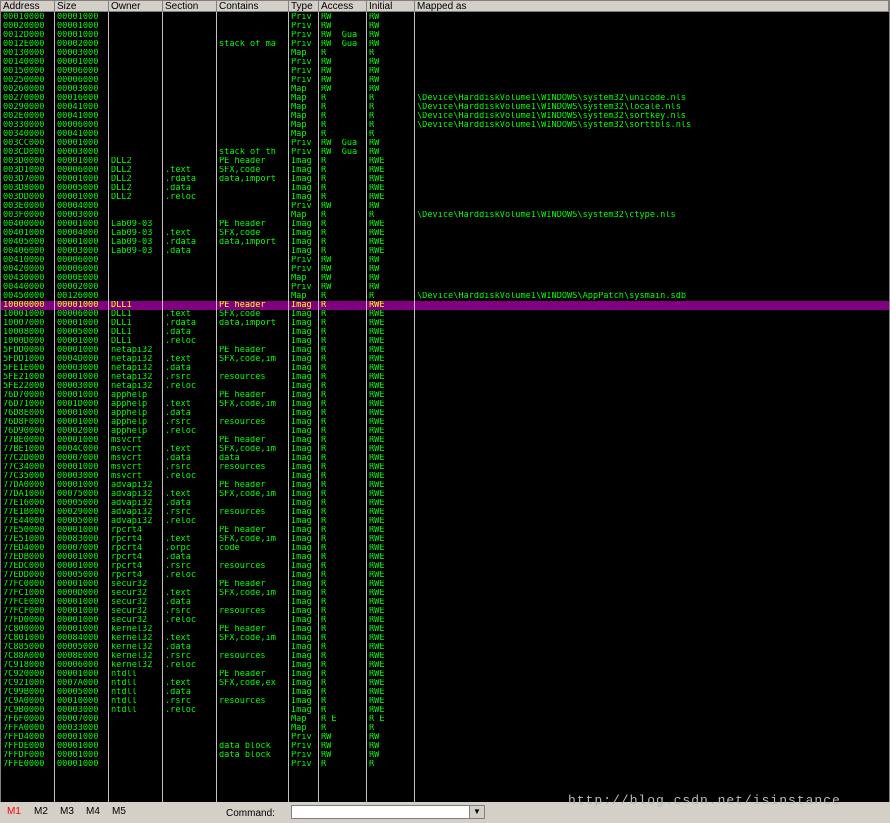 The height and width of the screenshot is (823, 890). What do you see at coordinates (445, 188) in the screenshot?
I see `table-row: 003D8000 00005000 DLL2 .data Imag R RWE` at bounding box center [445, 188].